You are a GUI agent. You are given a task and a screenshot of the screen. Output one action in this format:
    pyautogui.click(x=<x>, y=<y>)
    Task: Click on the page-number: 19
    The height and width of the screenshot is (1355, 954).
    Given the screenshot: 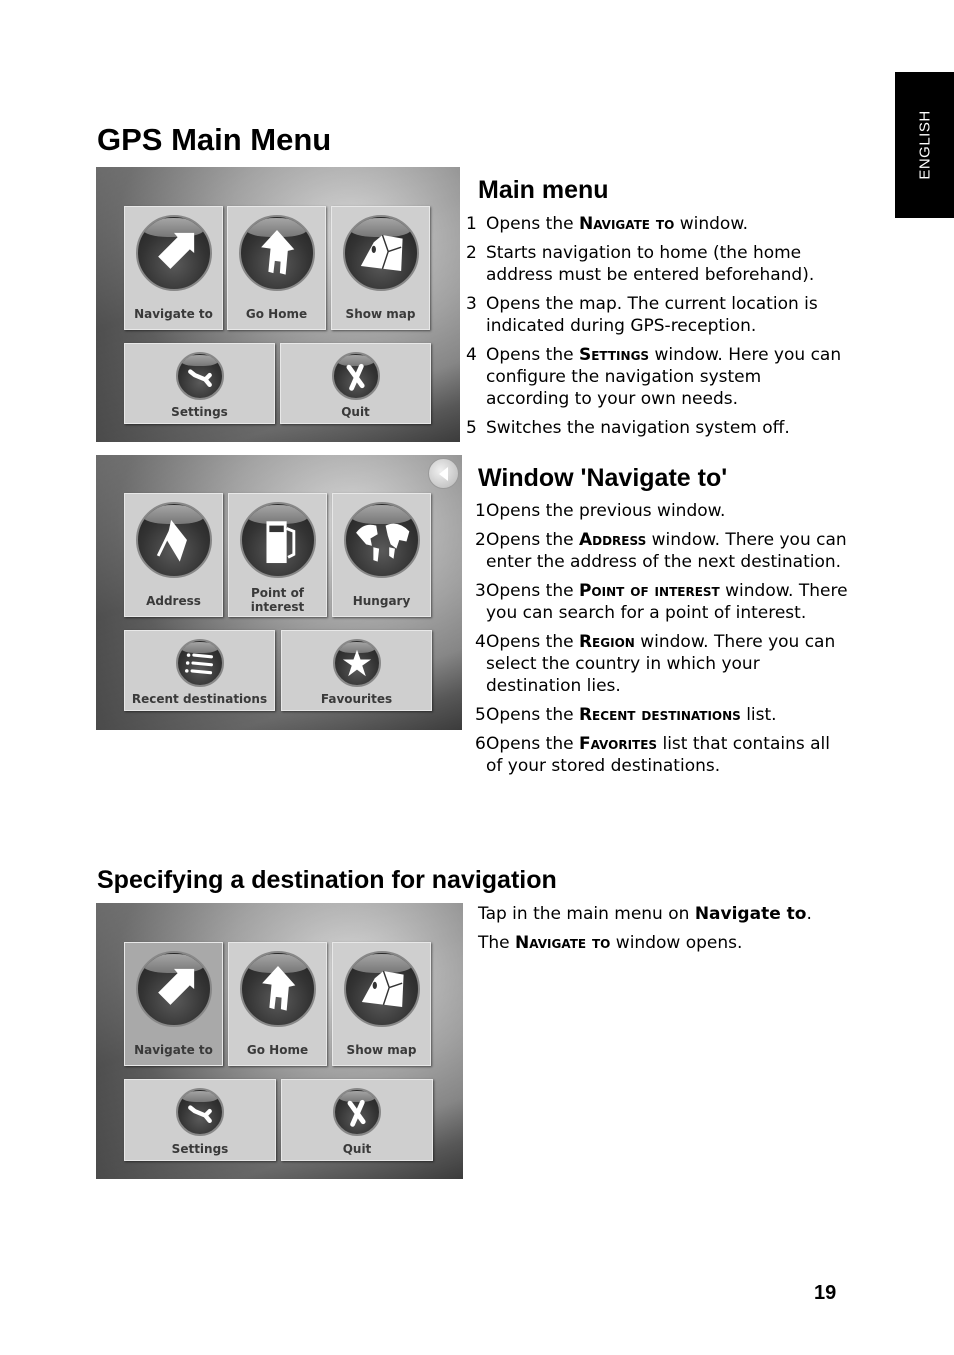 What is the action you would take?
    pyautogui.click(x=825, y=1293)
    